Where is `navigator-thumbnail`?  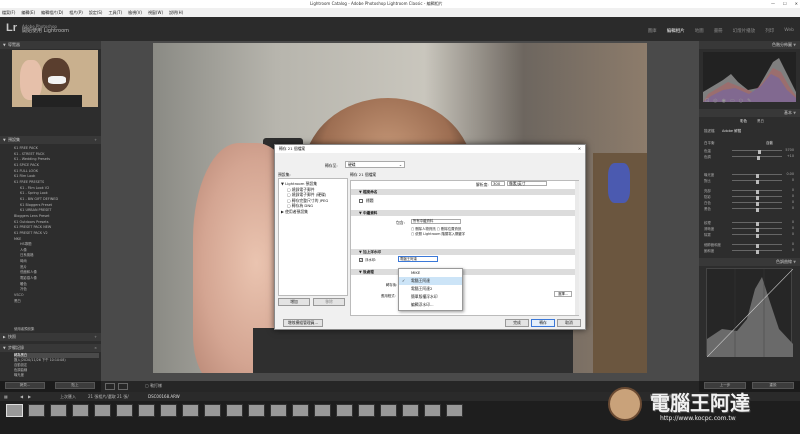 navigator-thumbnail is located at coordinates (55, 78).